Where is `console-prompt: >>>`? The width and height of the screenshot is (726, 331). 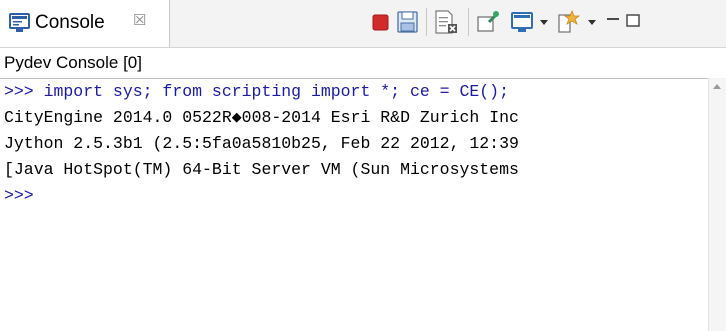 console-prompt: >>> is located at coordinates (19, 196).